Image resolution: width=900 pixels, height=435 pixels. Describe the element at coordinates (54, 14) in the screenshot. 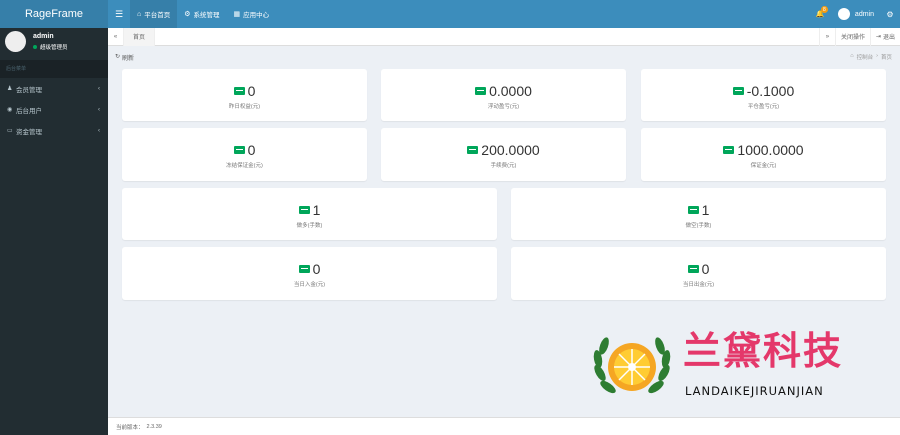

I see `brand-logo: RageFrame` at that location.